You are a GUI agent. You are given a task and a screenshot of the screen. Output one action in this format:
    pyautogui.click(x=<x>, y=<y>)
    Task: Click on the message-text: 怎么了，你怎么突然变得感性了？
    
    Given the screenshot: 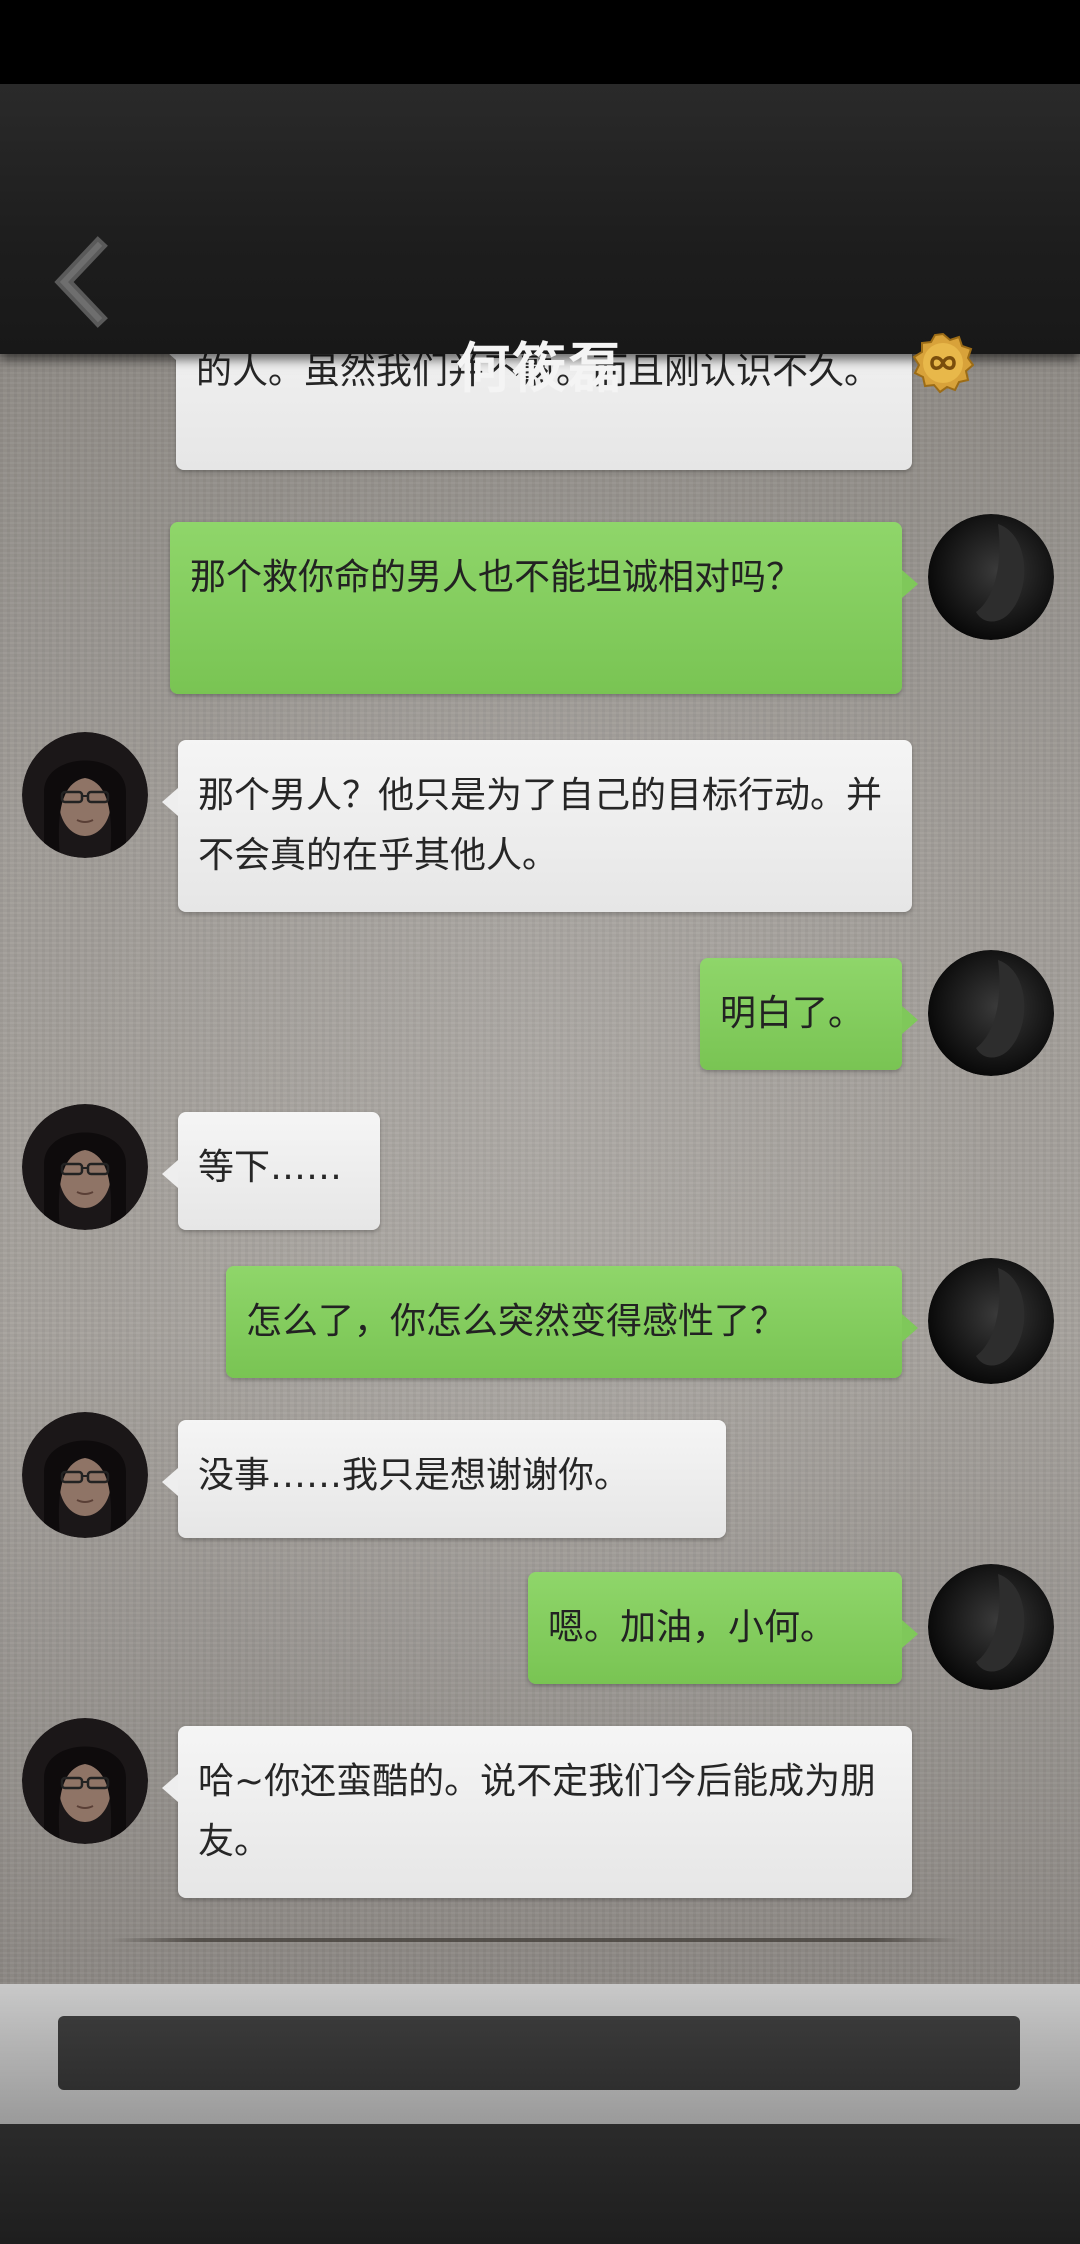 What is the action you would take?
    pyautogui.click(x=516, y=1321)
    